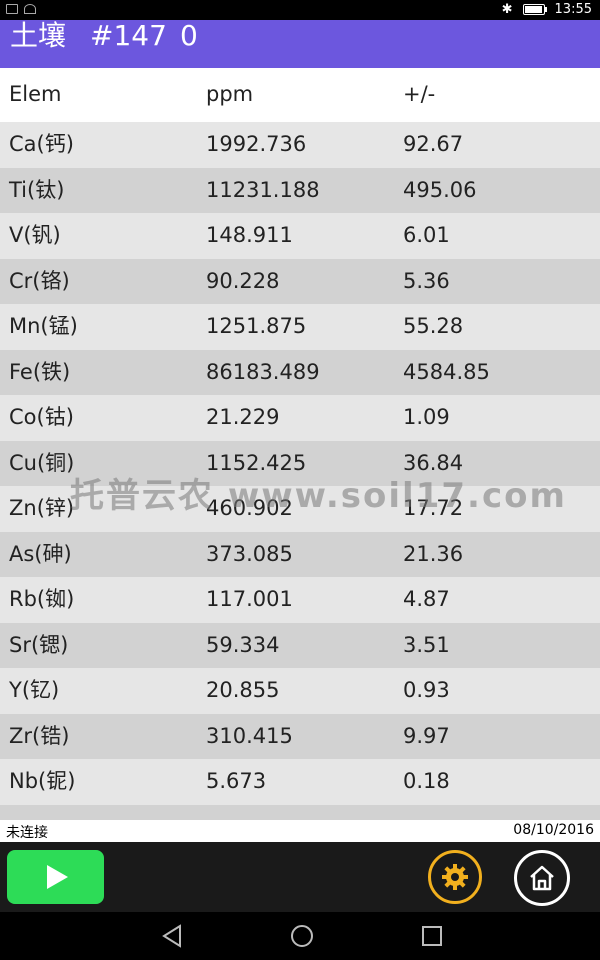 This screenshot has width=600, height=960. What do you see at coordinates (426, 781) in the screenshot?
I see `error-cell: 0.18` at bounding box center [426, 781].